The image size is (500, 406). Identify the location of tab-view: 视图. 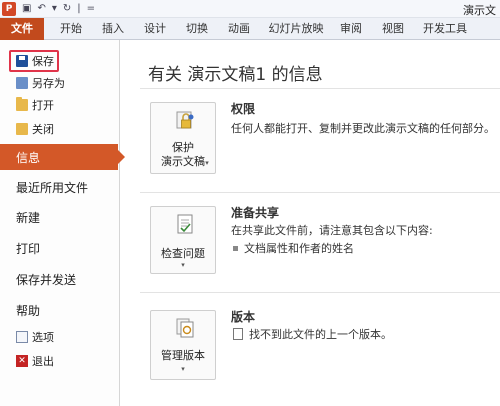
(393, 29).